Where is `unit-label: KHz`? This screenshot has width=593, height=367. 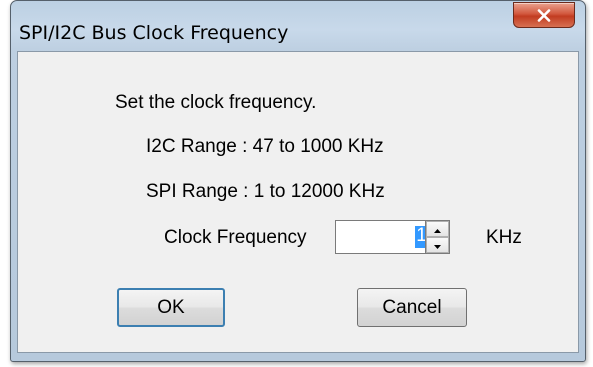 unit-label: KHz is located at coordinates (504, 237).